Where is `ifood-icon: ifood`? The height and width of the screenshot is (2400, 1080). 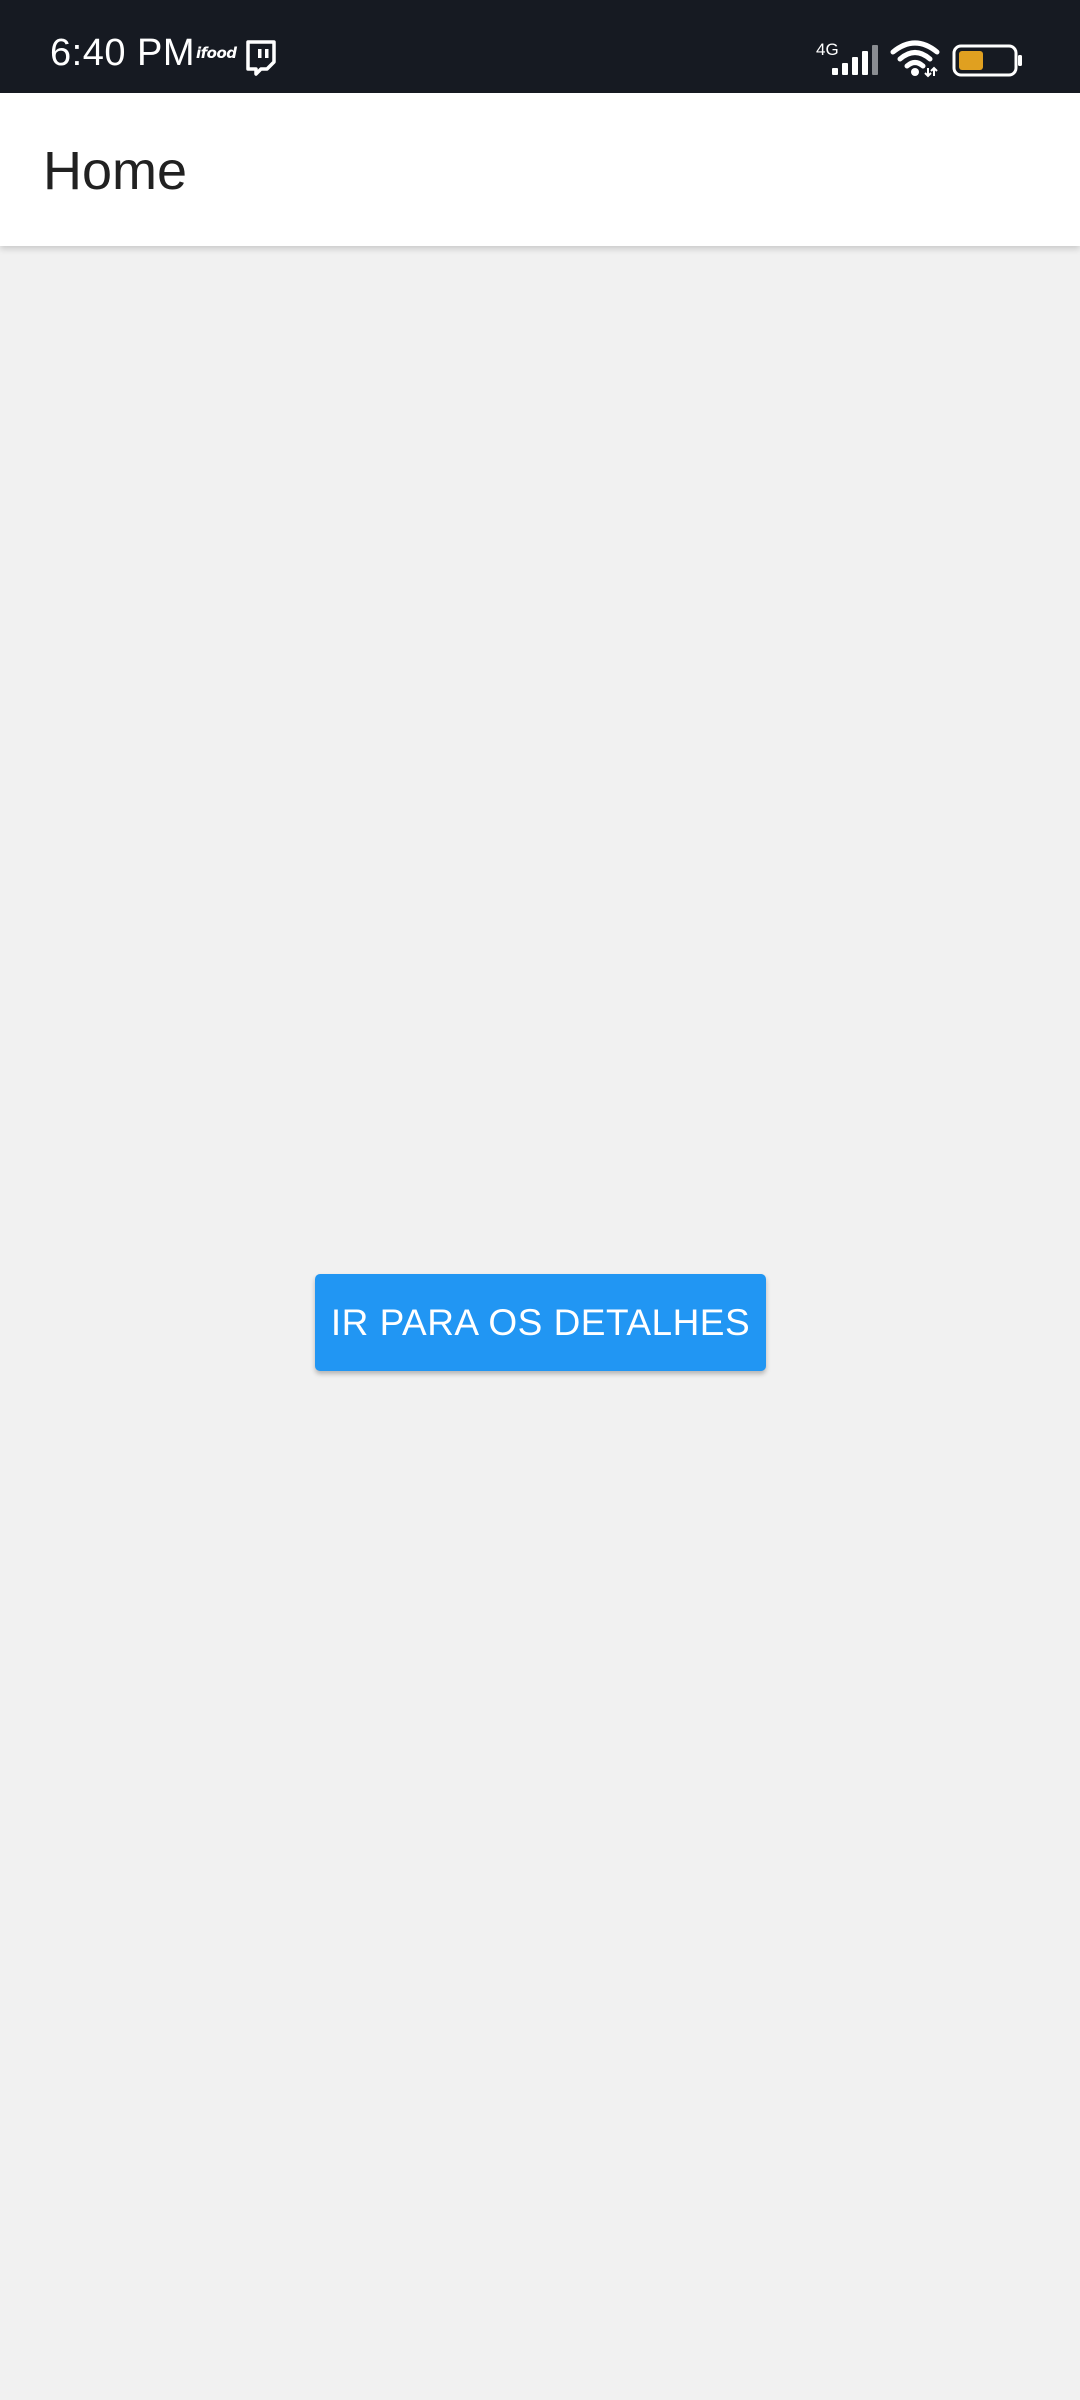 ifood-icon: ifood is located at coordinates (216, 53).